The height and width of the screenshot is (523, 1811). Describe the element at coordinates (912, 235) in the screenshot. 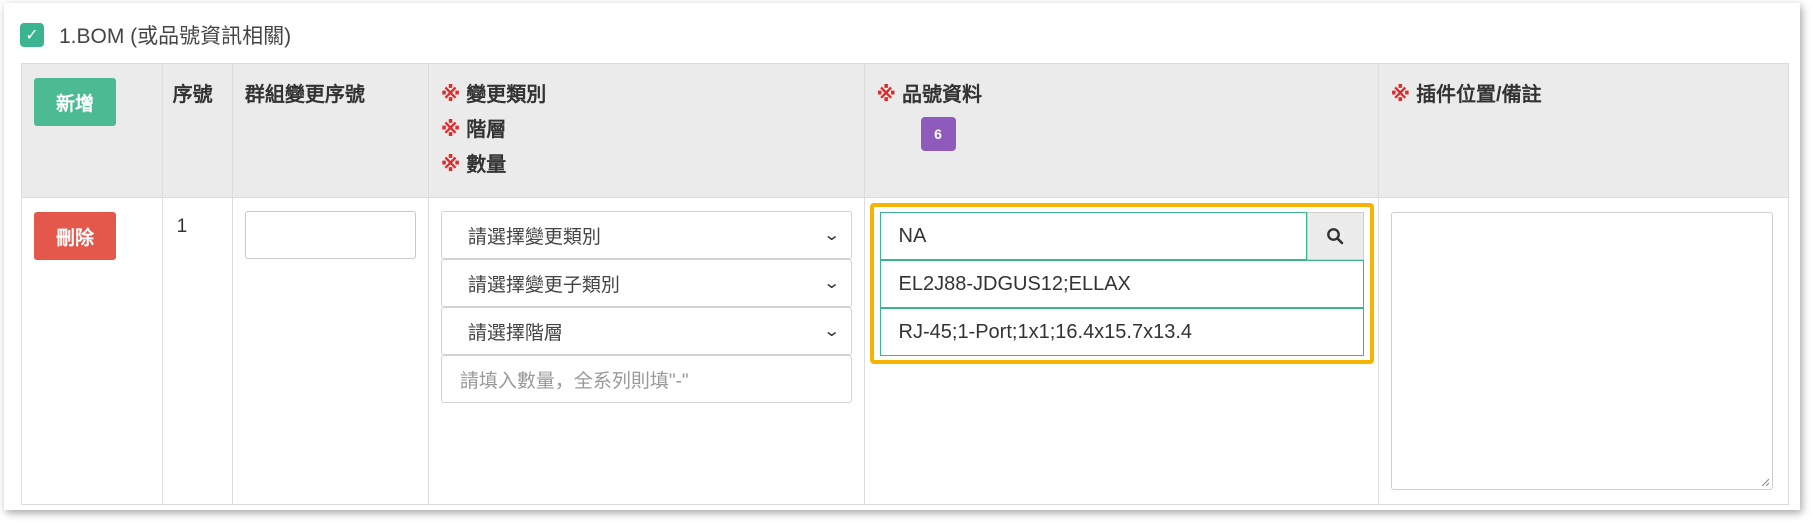

I see `part-number-value: NA` at that location.